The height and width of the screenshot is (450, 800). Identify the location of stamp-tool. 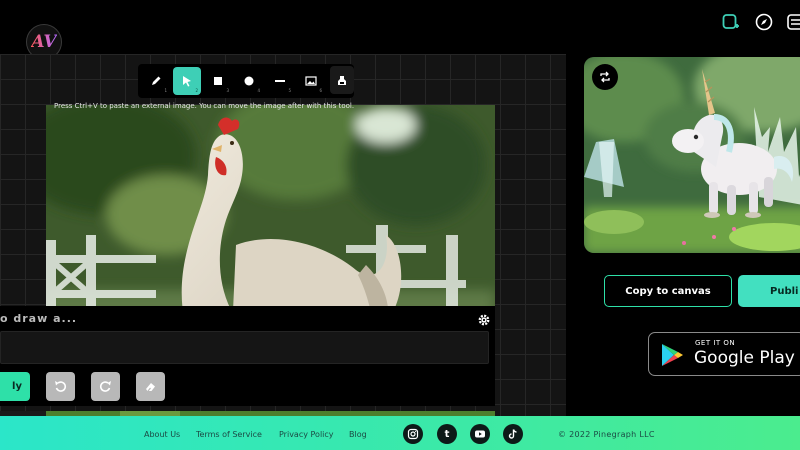
(342, 80).